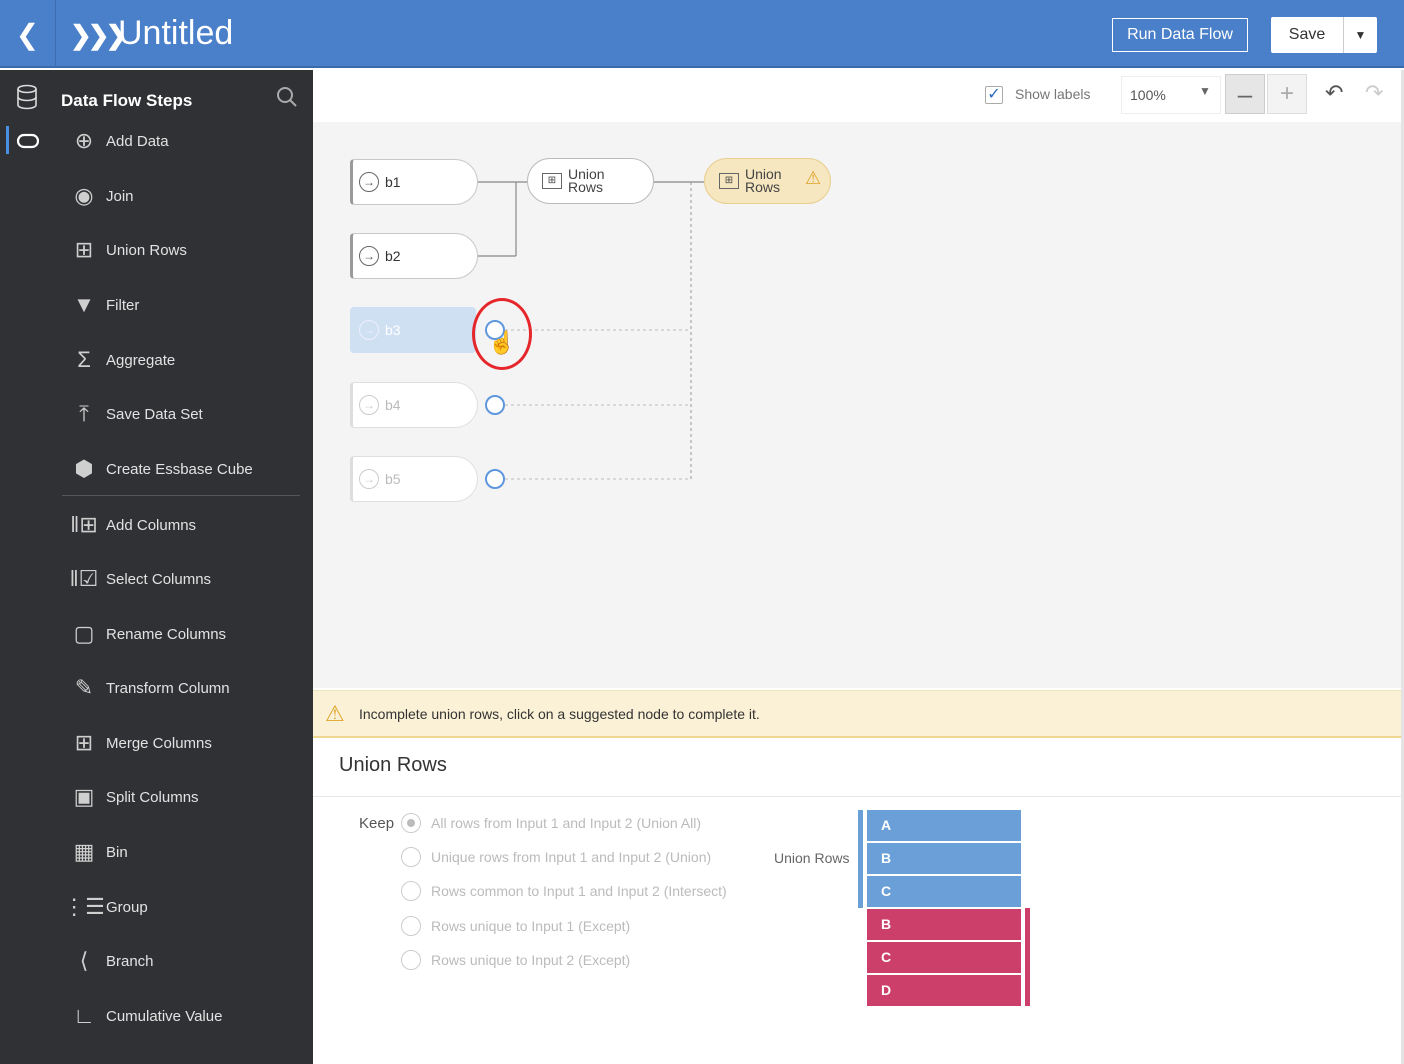 This screenshot has height=1064, width=1404. Describe the element at coordinates (182, 414) in the screenshot. I see `step-save-data-set: ⤒ Save Data Set` at that location.